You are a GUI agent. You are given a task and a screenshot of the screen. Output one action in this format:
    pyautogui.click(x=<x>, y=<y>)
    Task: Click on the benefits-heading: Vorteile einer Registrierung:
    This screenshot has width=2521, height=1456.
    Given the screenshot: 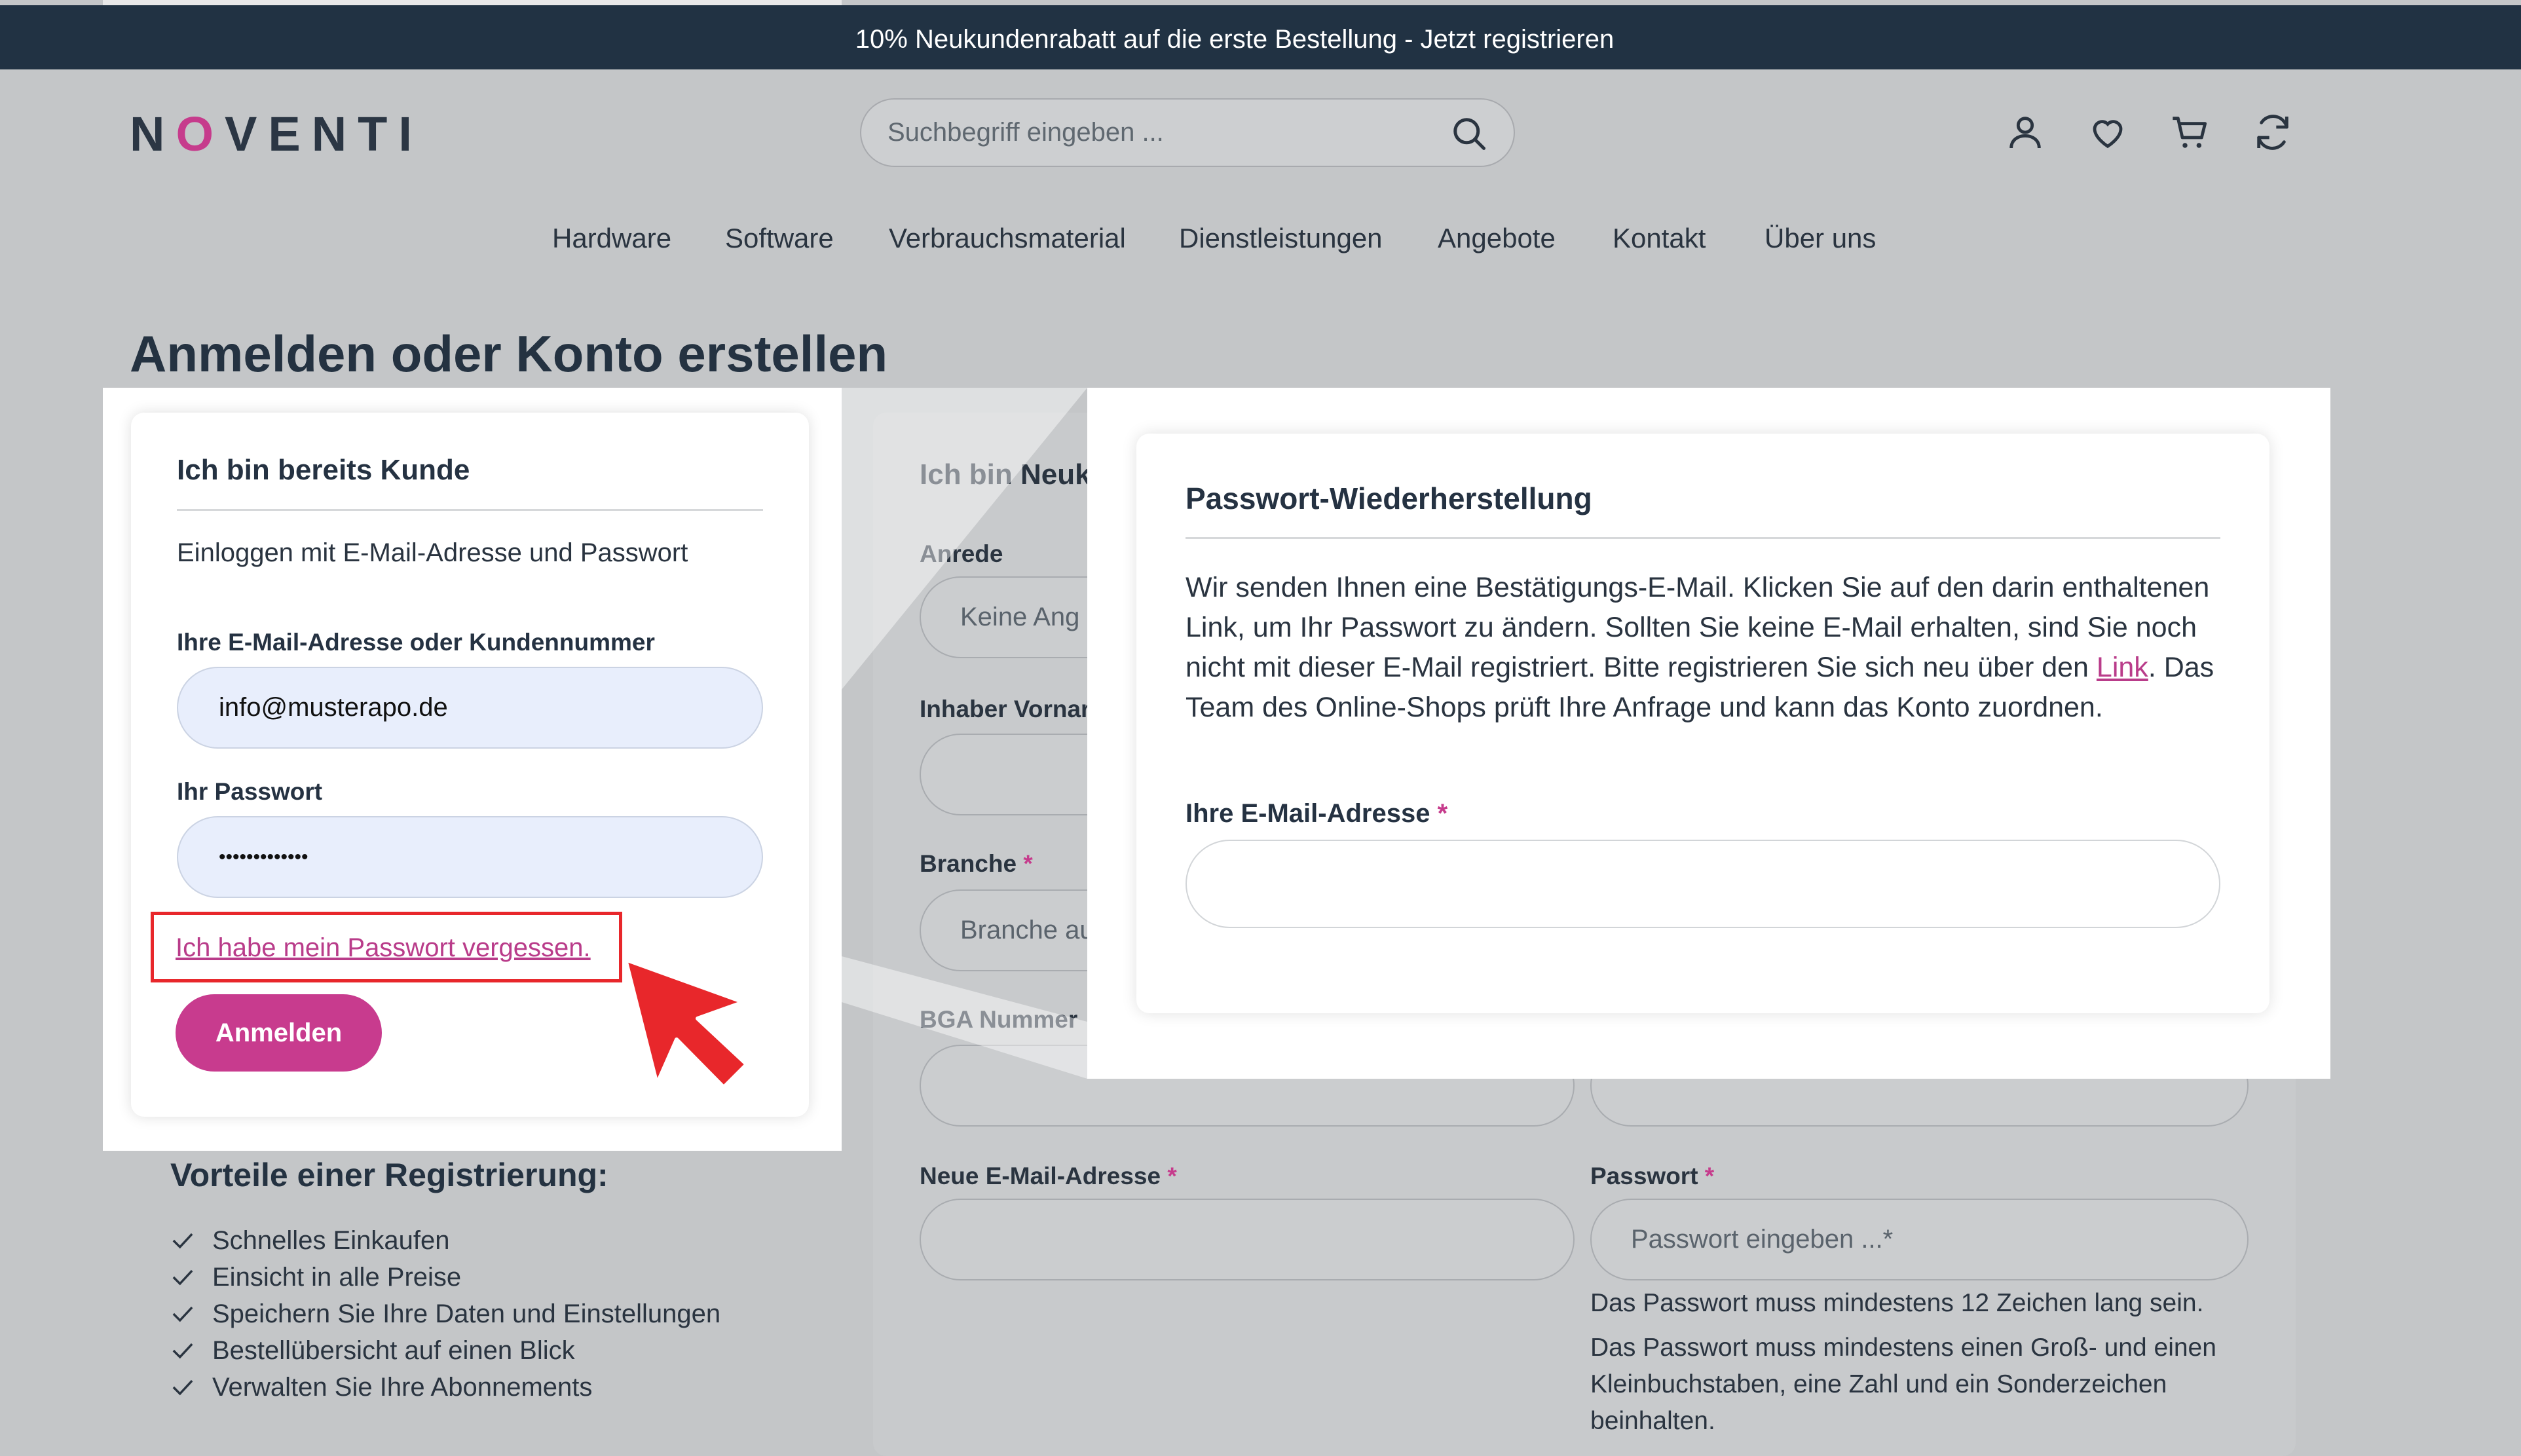 What is the action you would take?
    pyautogui.click(x=389, y=1175)
    